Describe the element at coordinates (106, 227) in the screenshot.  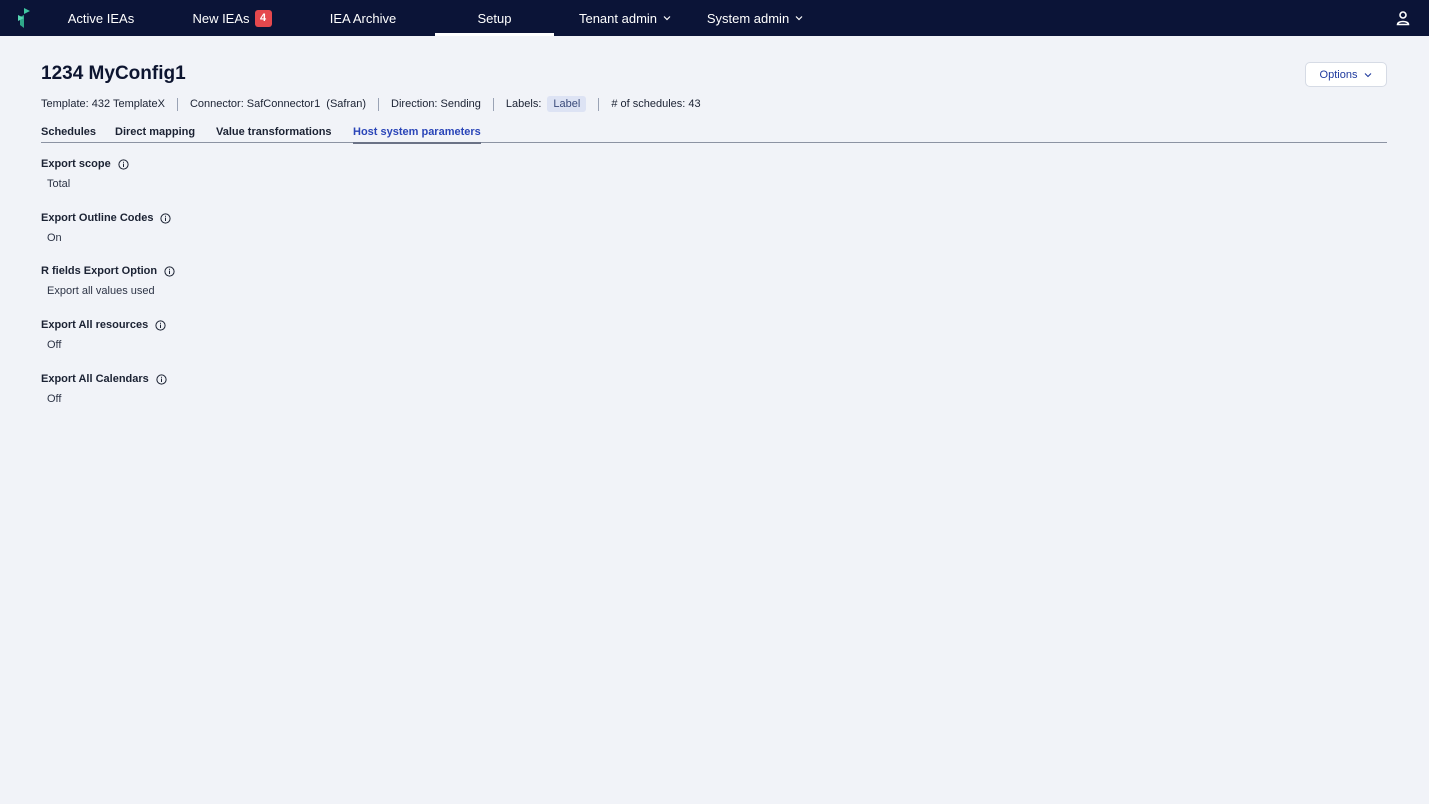
I see `param-export-outline-codes: Export Outline Codes On` at that location.